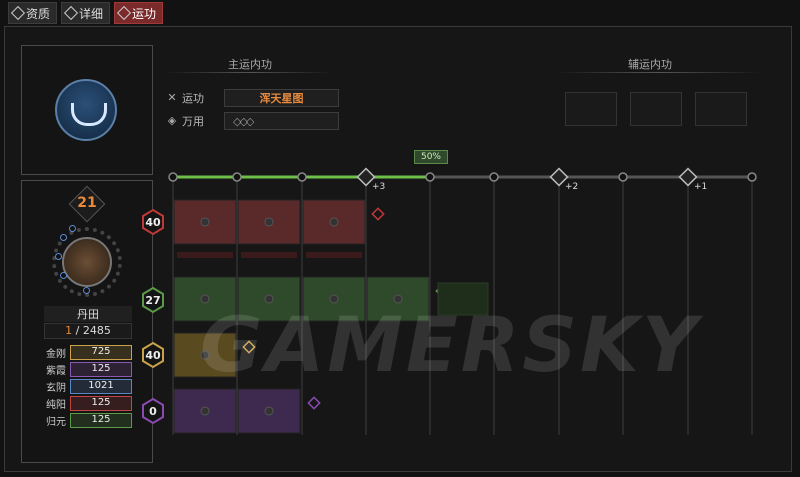 The width and height of the screenshot is (800, 477). What do you see at coordinates (378, 187) in the screenshot?
I see `milestone-label: +3` at bounding box center [378, 187].